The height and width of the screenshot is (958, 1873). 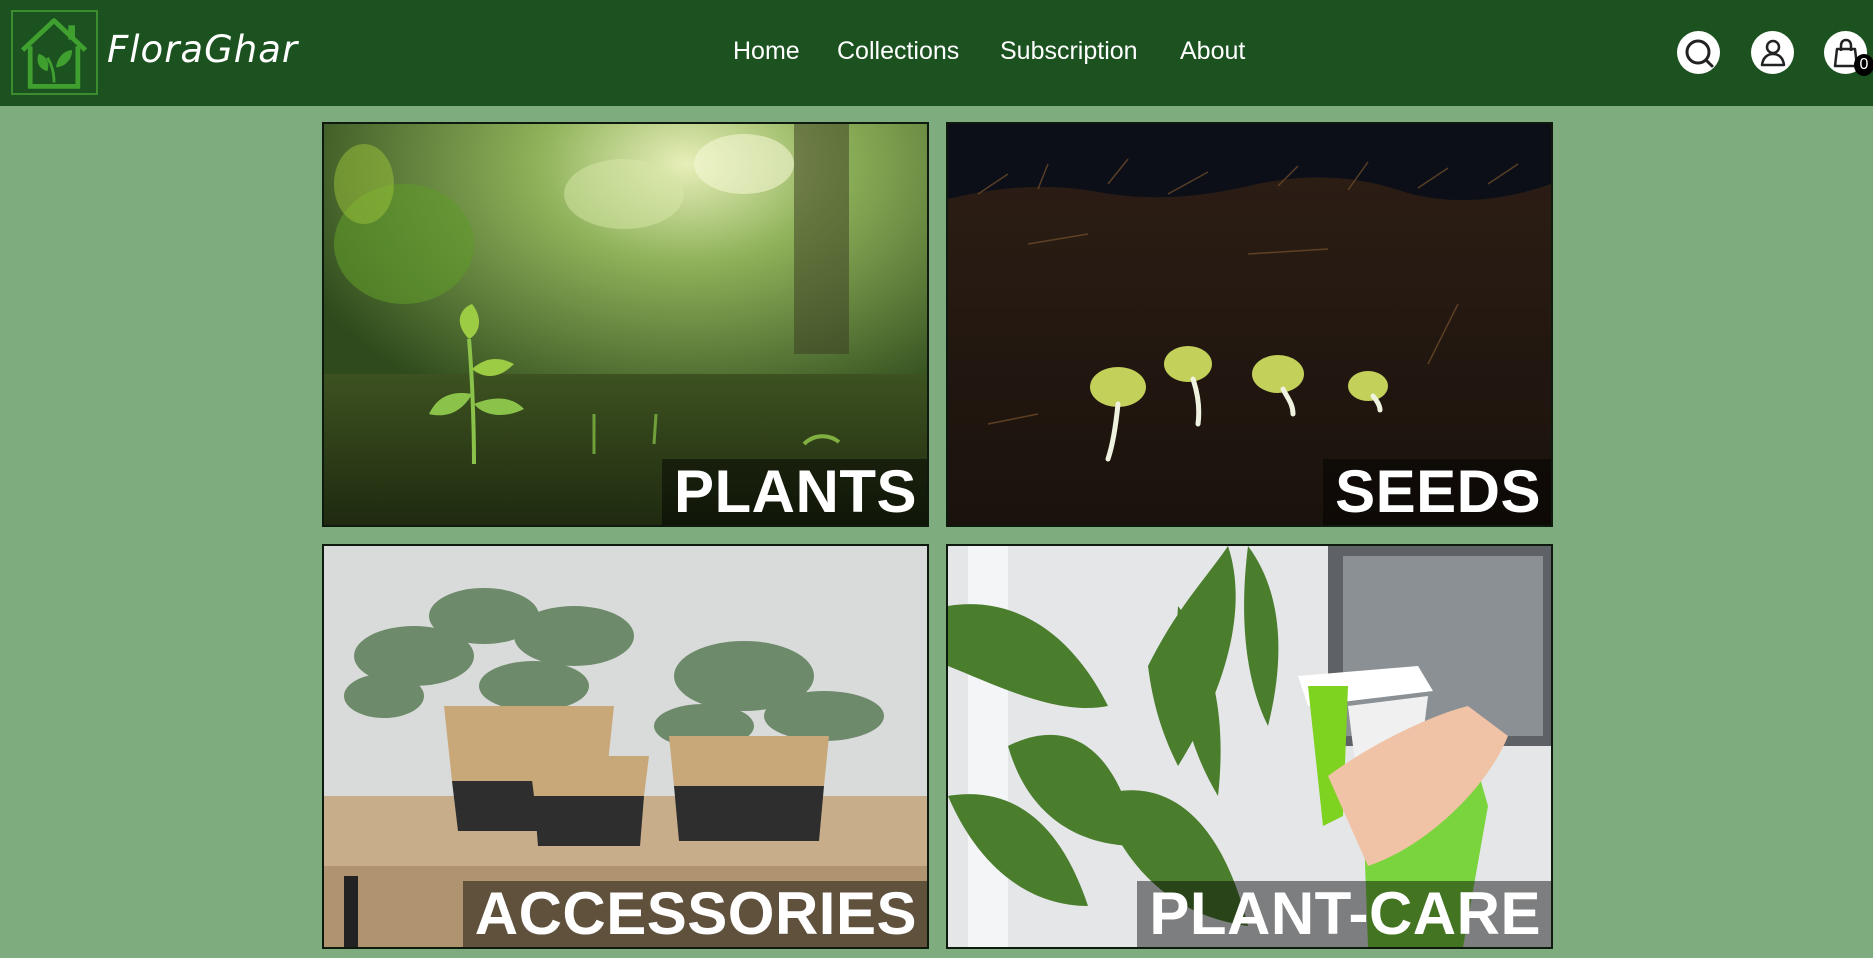 I want to click on search-icon, so click(x=1699, y=53).